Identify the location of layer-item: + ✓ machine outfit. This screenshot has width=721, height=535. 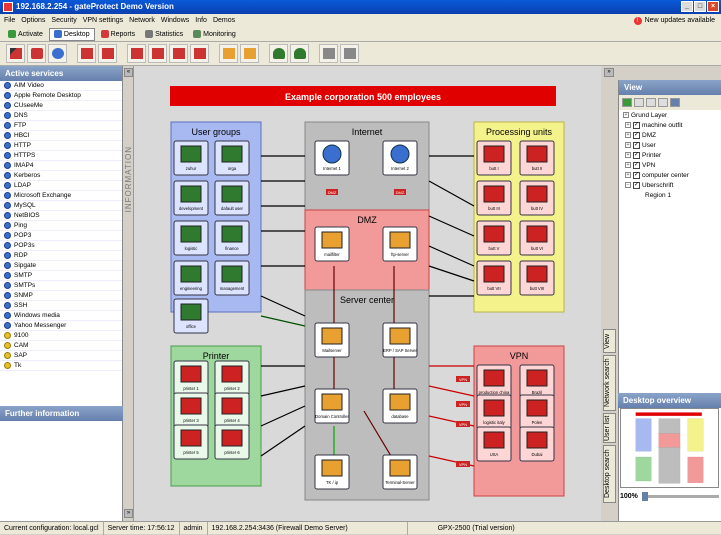
(670, 125).